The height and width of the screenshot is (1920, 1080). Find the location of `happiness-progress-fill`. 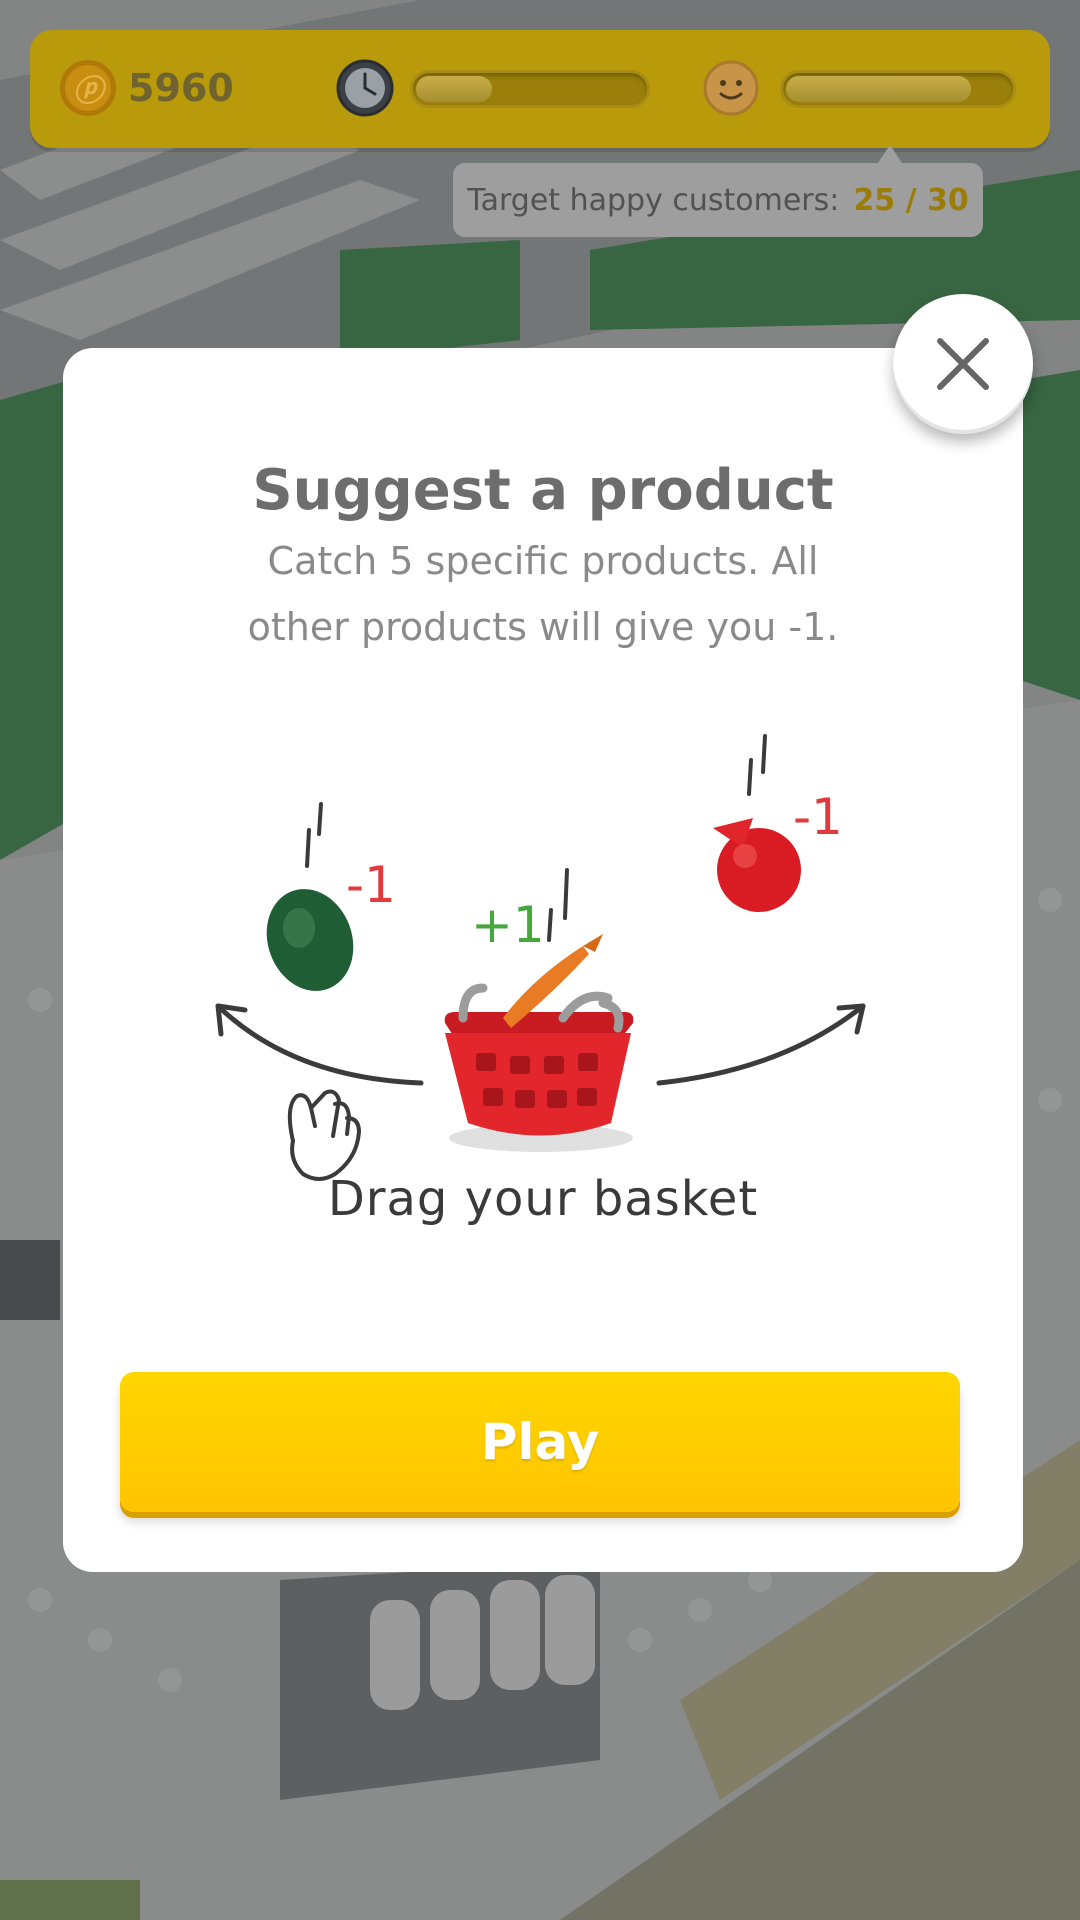

happiness-progress-fill is located at coordinates (878, 89).